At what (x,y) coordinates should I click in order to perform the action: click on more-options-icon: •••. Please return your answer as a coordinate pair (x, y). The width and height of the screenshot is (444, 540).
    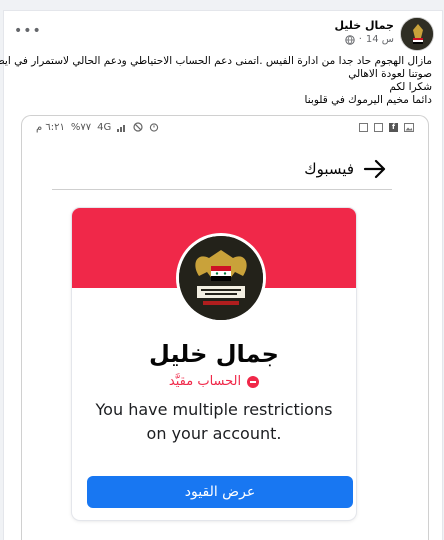
    Looking at the image, I should click on (28, 31).